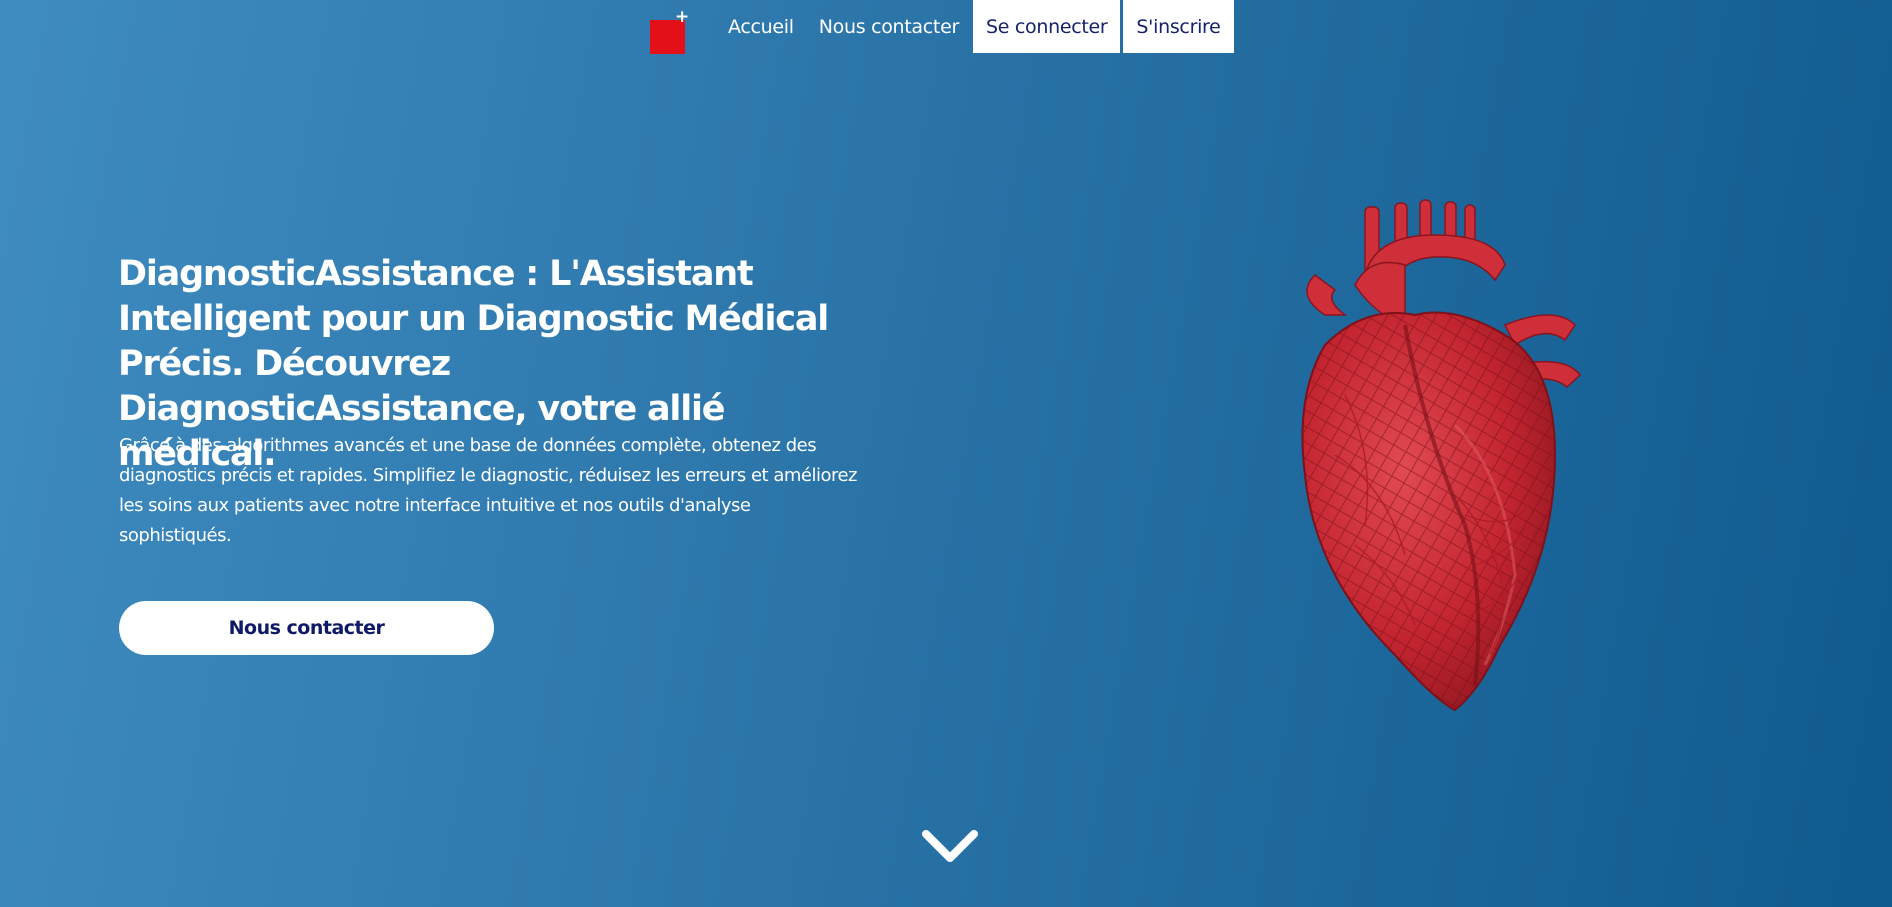  What do you see at coordinates (1441, 455) in the screenshot?
I see `anatomical-heart-image` at bounding box center [1441, 455].